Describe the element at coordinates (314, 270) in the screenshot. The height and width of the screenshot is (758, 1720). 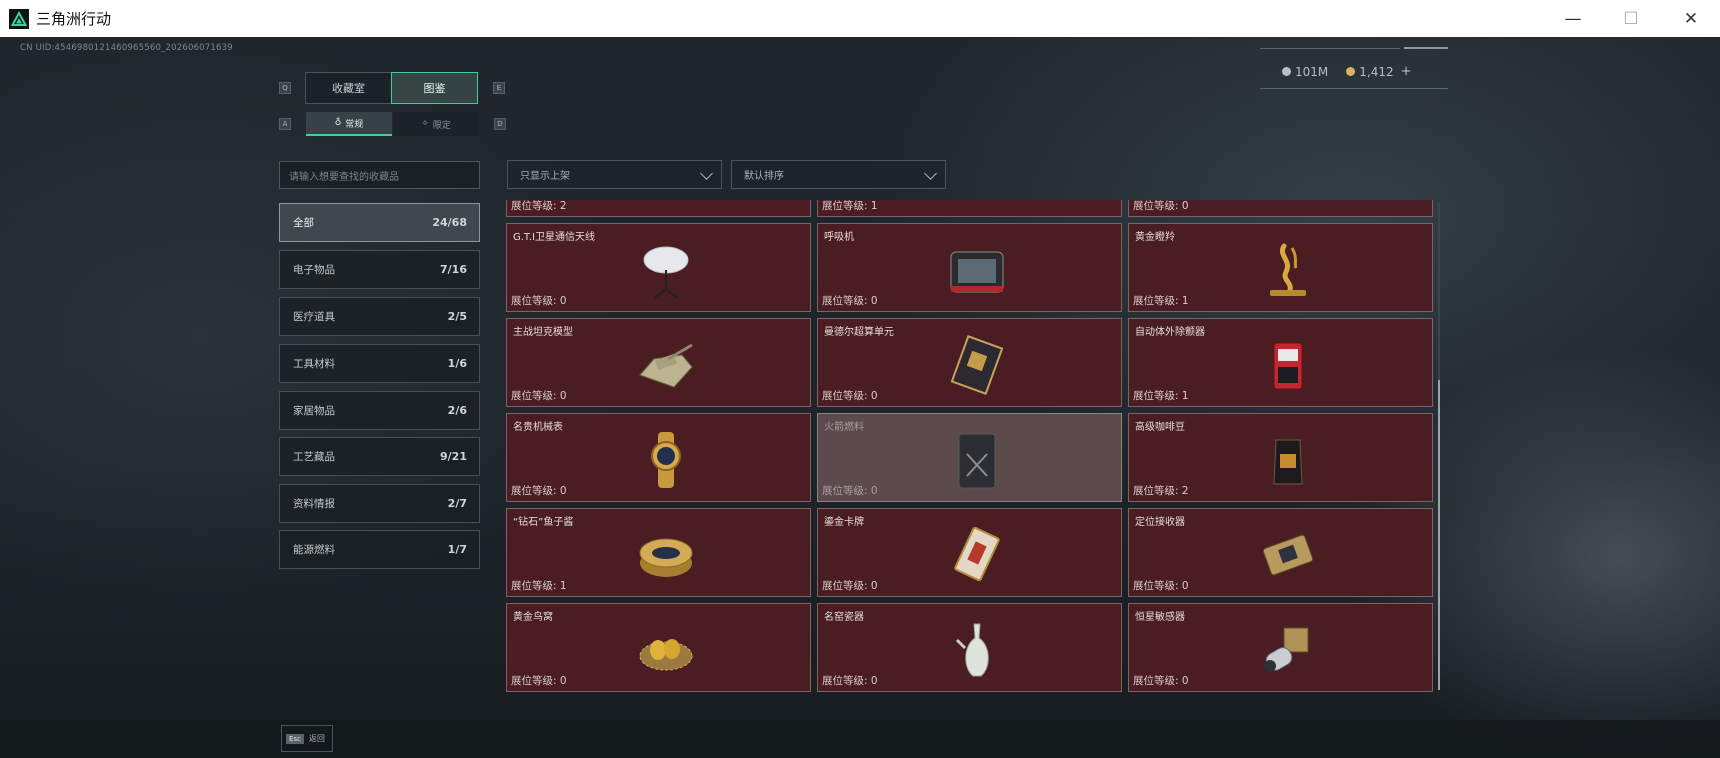
I see `category-label: 电子物品` at that location.